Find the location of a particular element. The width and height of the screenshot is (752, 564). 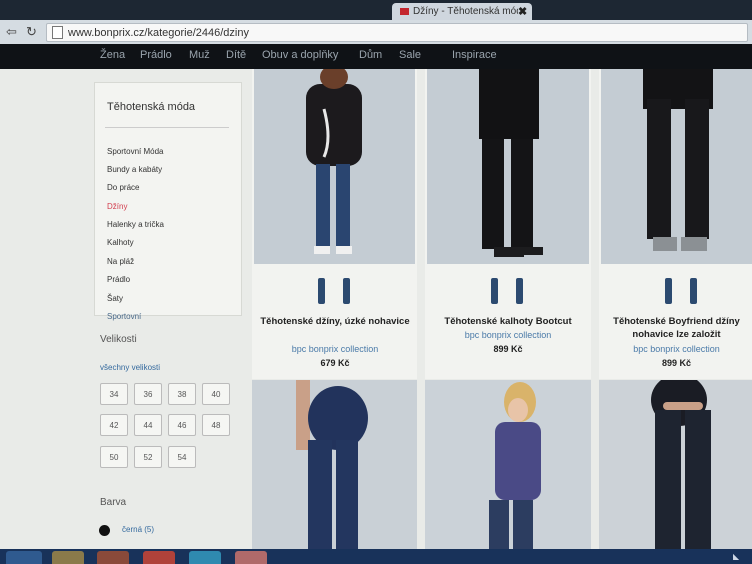

size-filter-label: Velikosti is located at coordinates (118, 339).